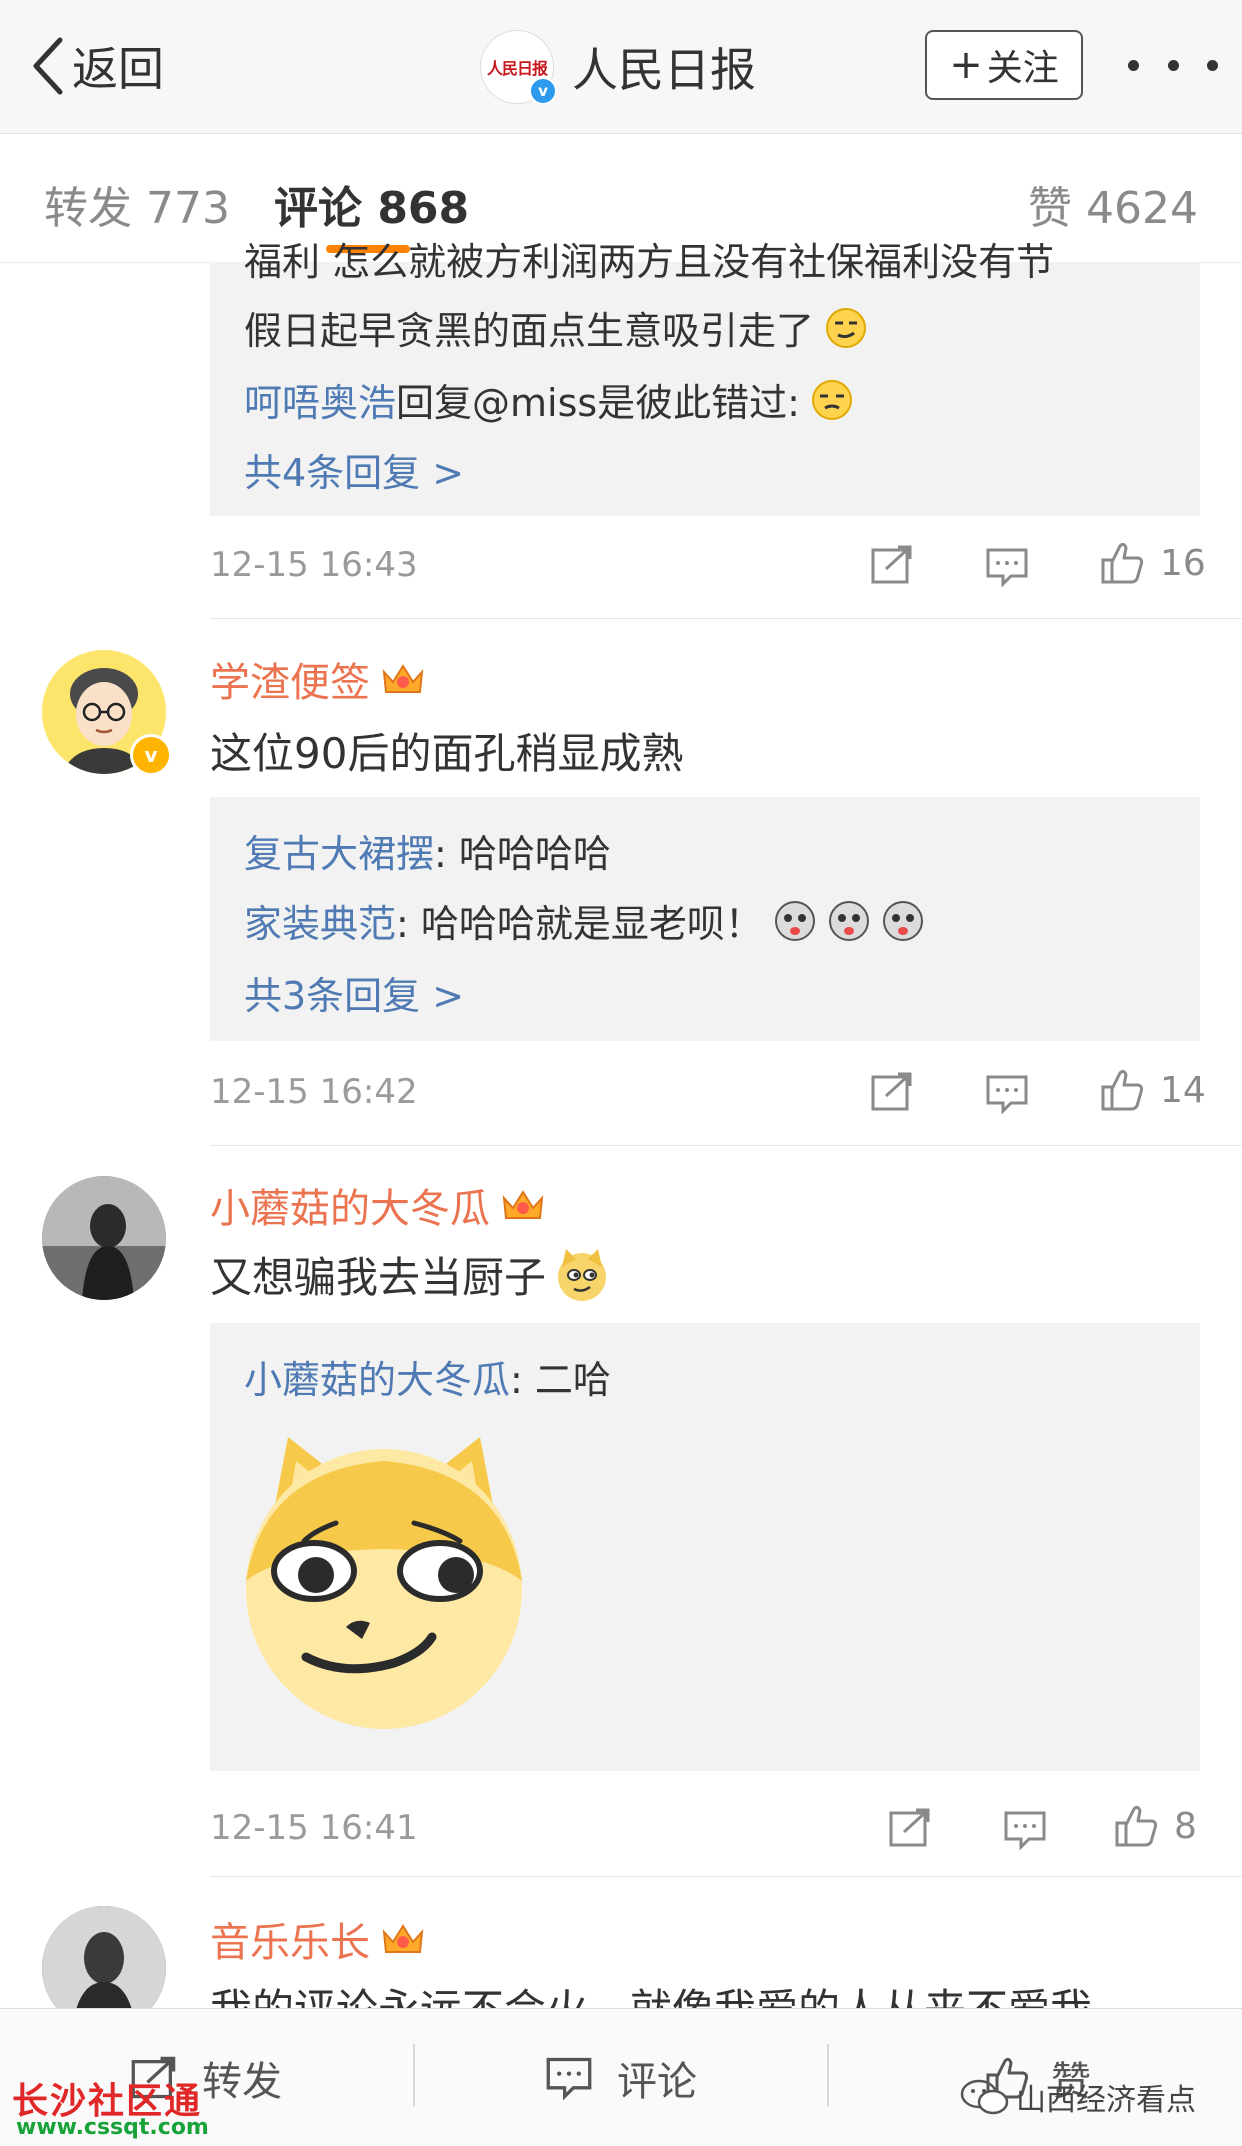  What do you see at coordinates (320, 920) in the screenshot?
I see `reply-username: 家装典范` at bounding box center [320, 920].